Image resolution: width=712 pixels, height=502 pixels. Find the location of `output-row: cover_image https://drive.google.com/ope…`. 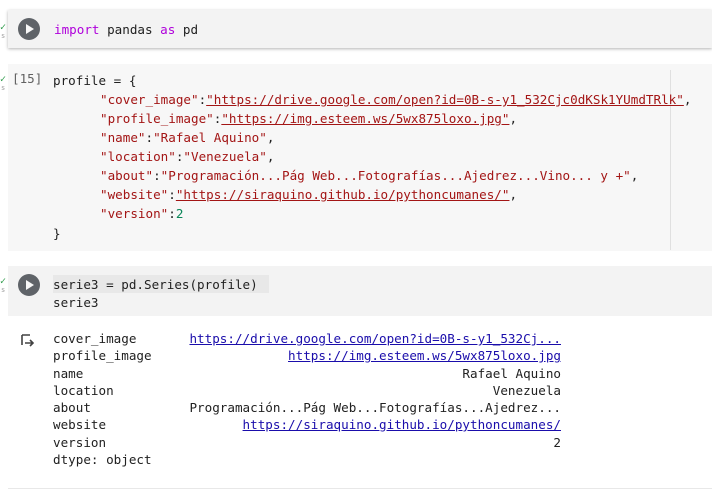

output-row: cover_image https://drive.google.com/ope… is located at coordinates (307, 338).